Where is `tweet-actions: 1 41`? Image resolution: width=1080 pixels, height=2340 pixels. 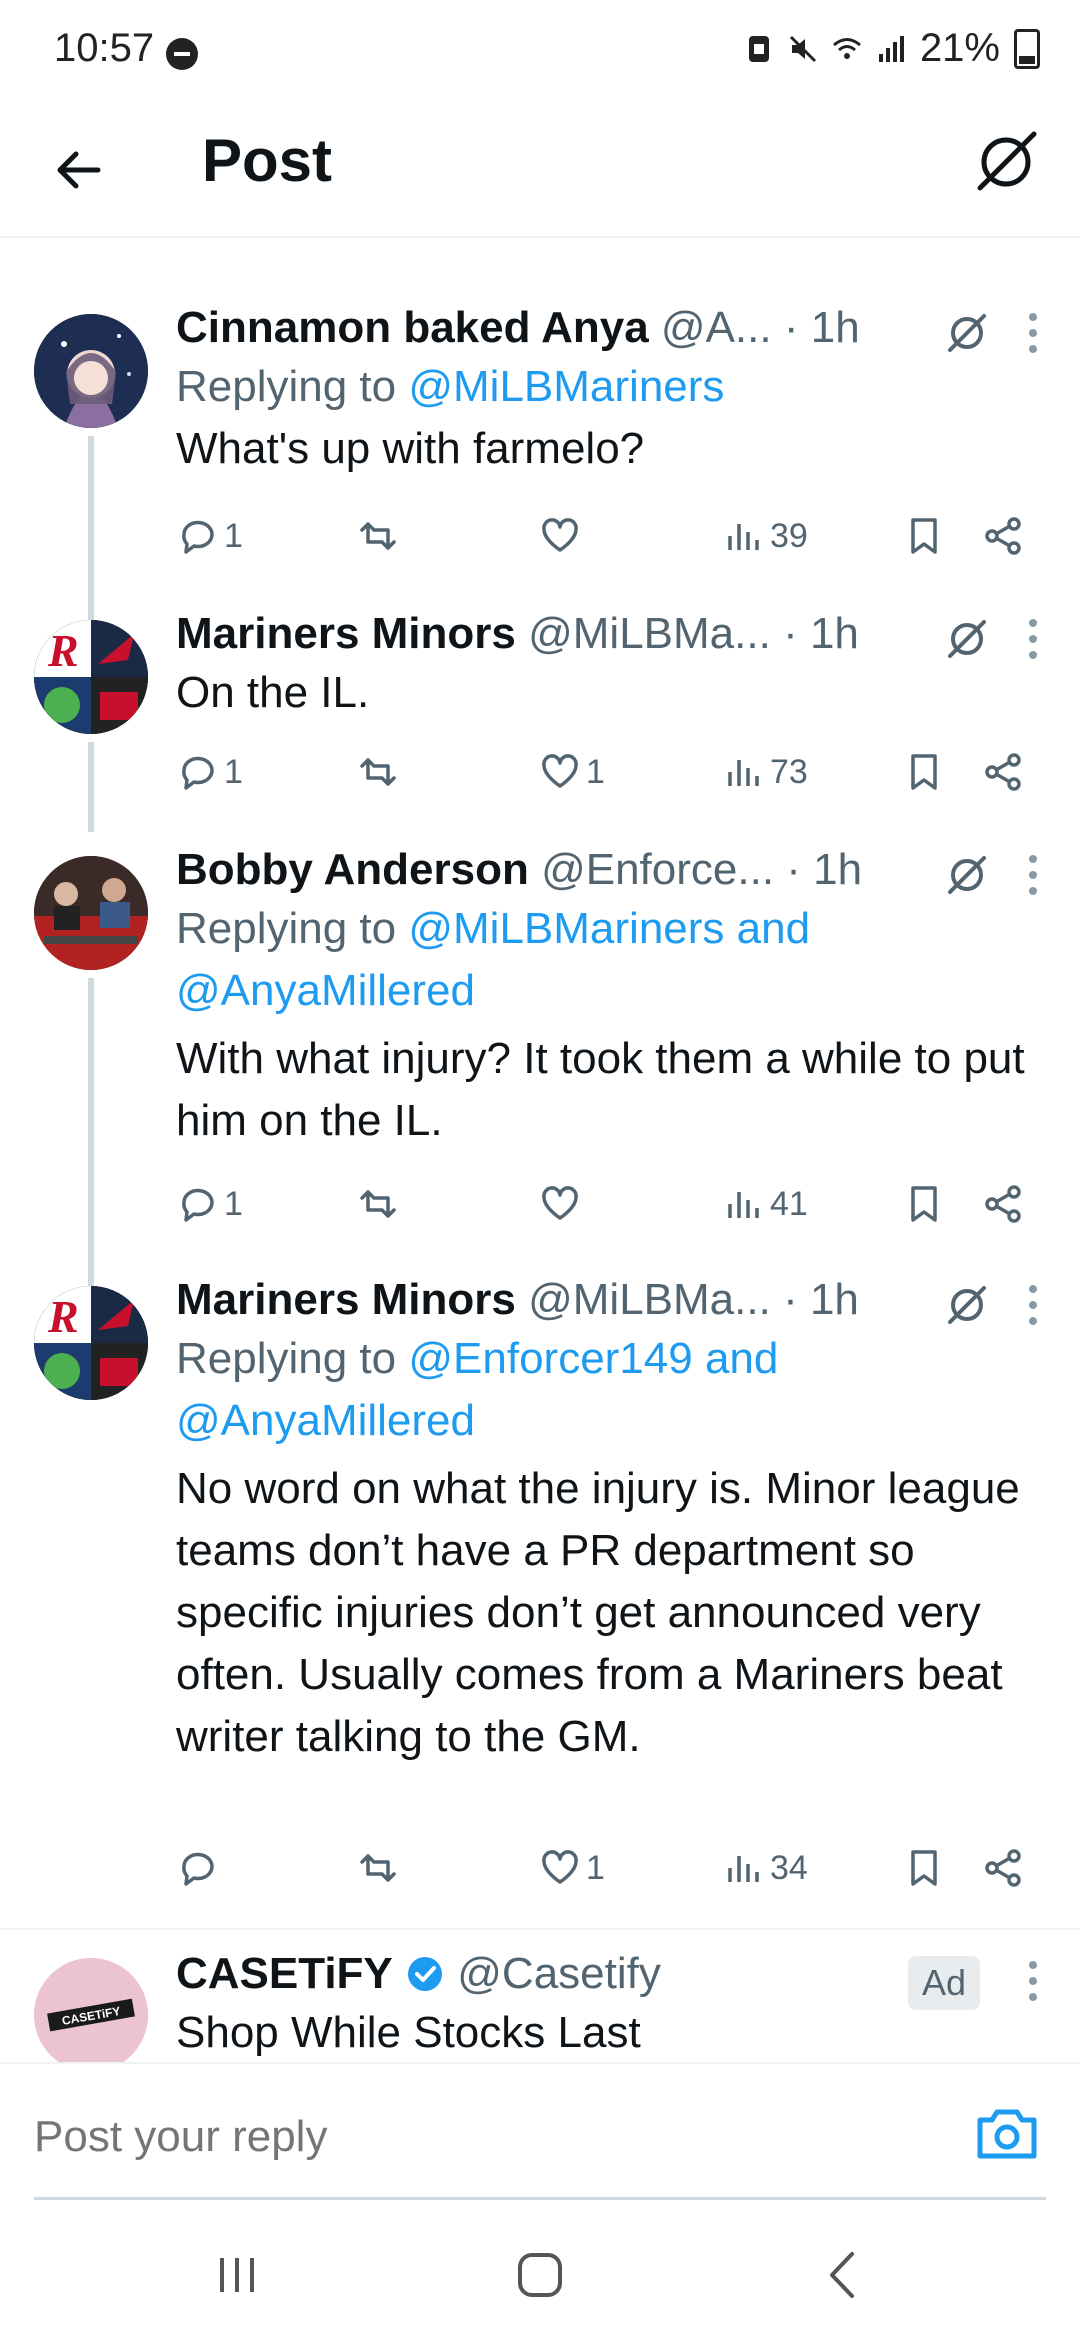 tweet-actions: 1 41 is located at coordinates (618, 1212).